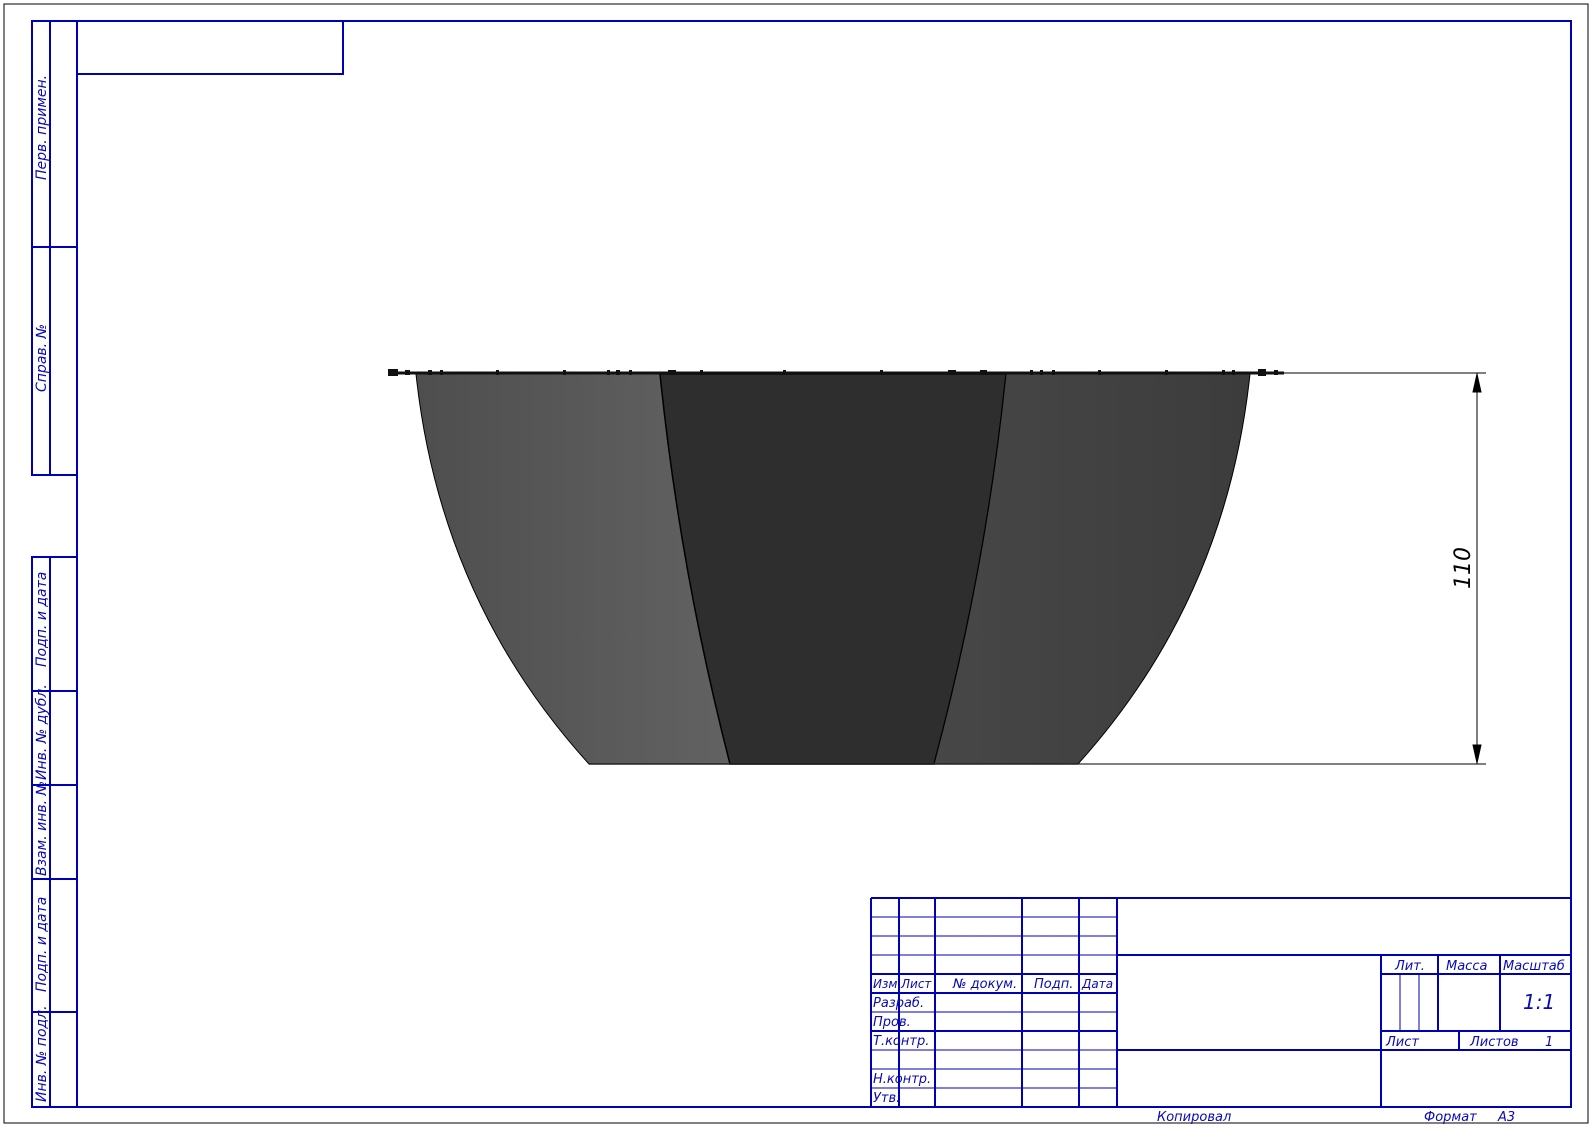 The width and height of the screenshot is (1592, 1127). What do you see at coordinates (1145, 1002) in the screenshot?
I see `title-block-thin-lines` at bounding box center [1145, 1002].